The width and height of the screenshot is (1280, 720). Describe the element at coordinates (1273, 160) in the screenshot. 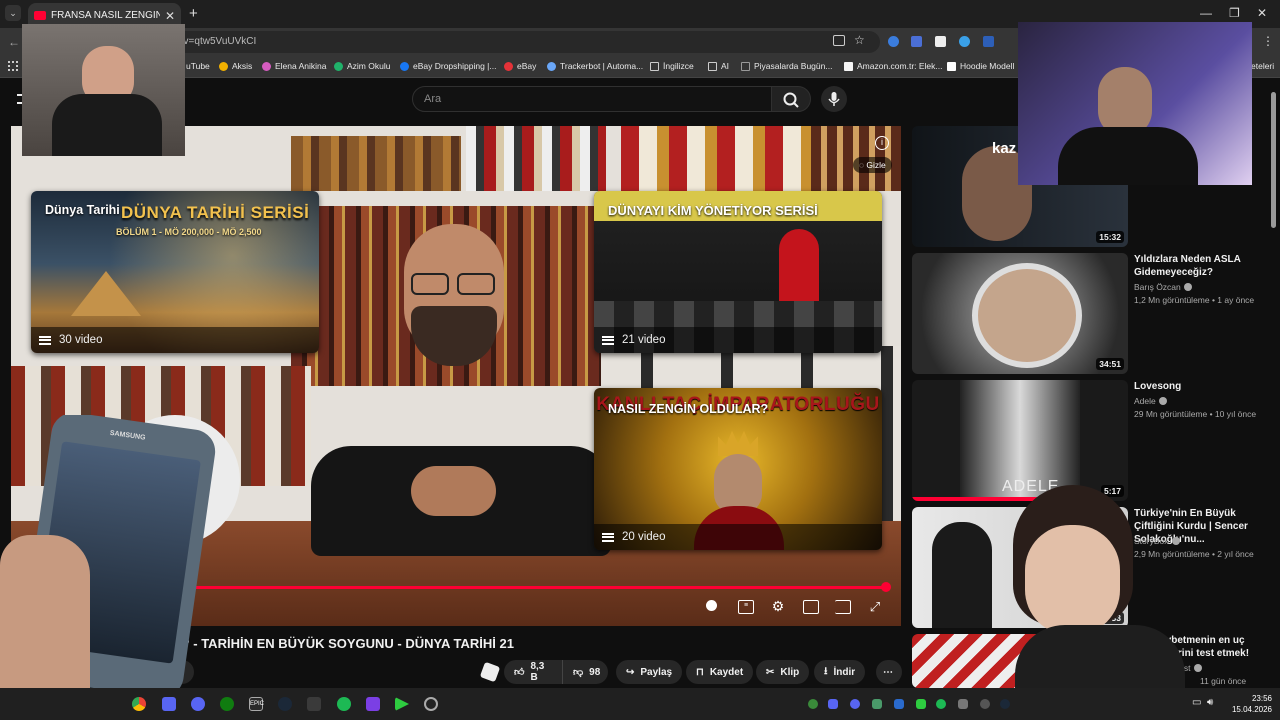

I see `page-scrollbar` at that location.